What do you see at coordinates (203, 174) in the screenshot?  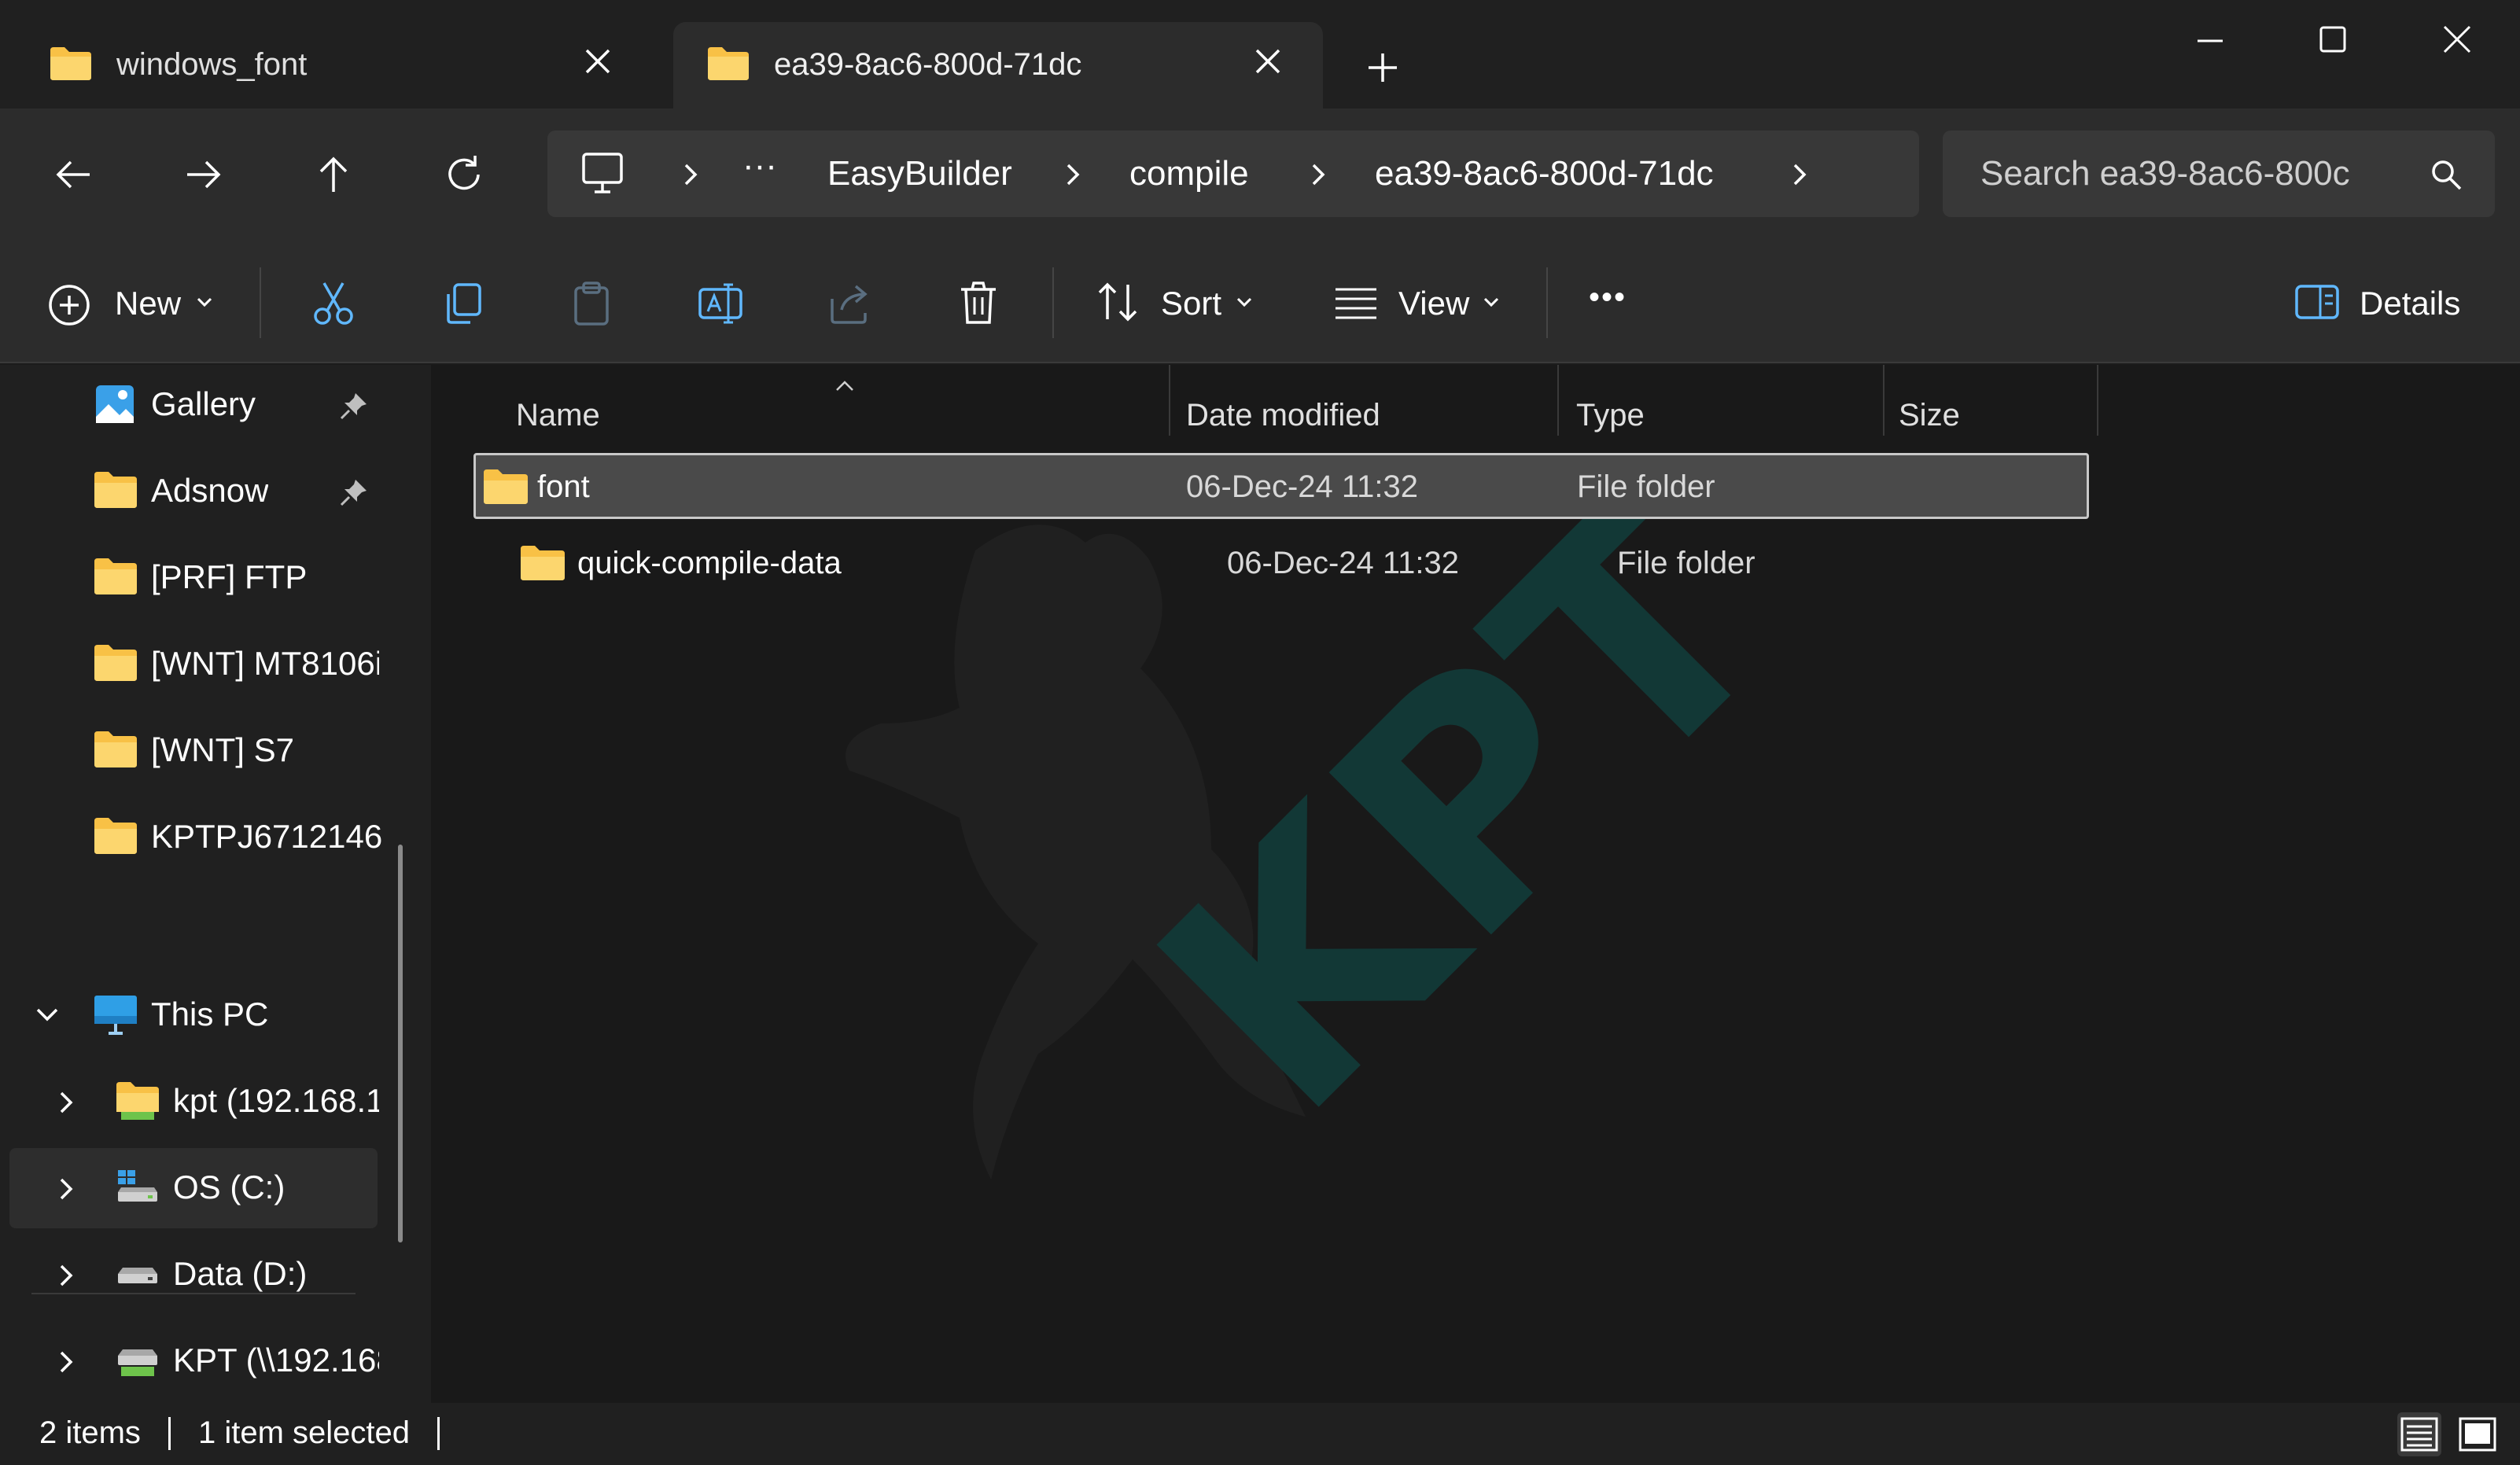 I see `forward-button` at bounding box center [203, 174].